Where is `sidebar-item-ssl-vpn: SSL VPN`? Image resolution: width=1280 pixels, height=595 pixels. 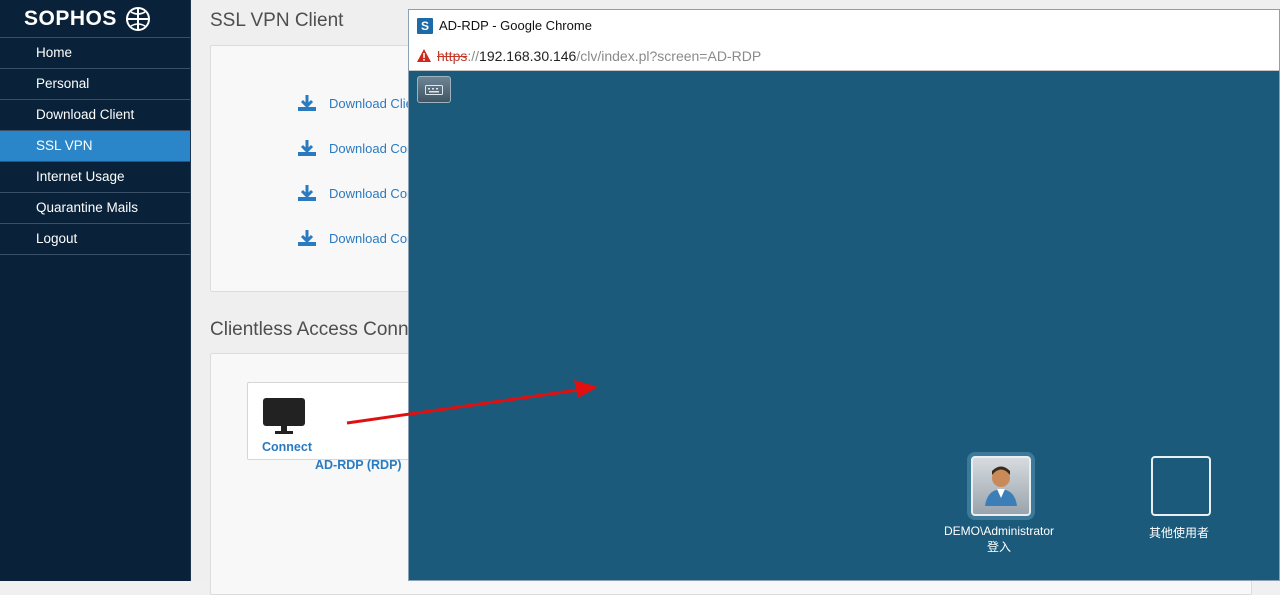
sidebar-item-ssl-vpn: SSL VPN is located at coordinates (95, 146).